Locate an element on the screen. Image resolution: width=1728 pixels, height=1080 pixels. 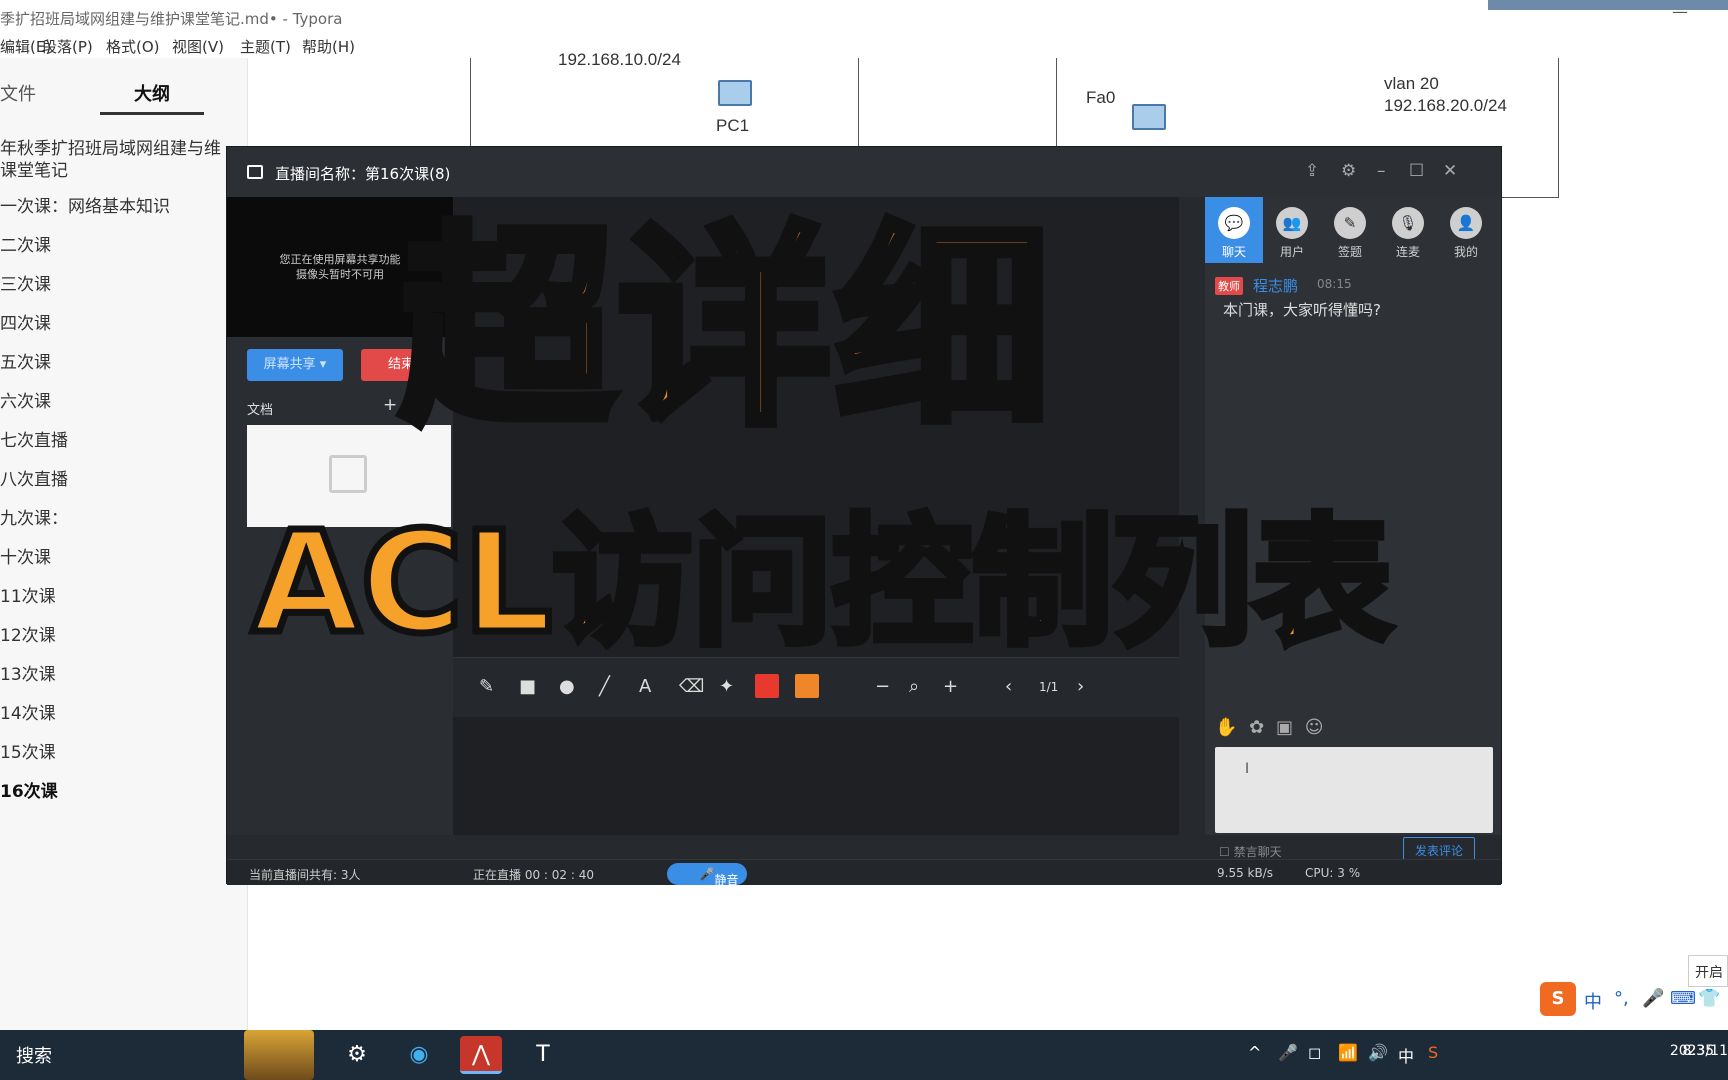
line-icon: ╱ is located at coordinates (604, 686).